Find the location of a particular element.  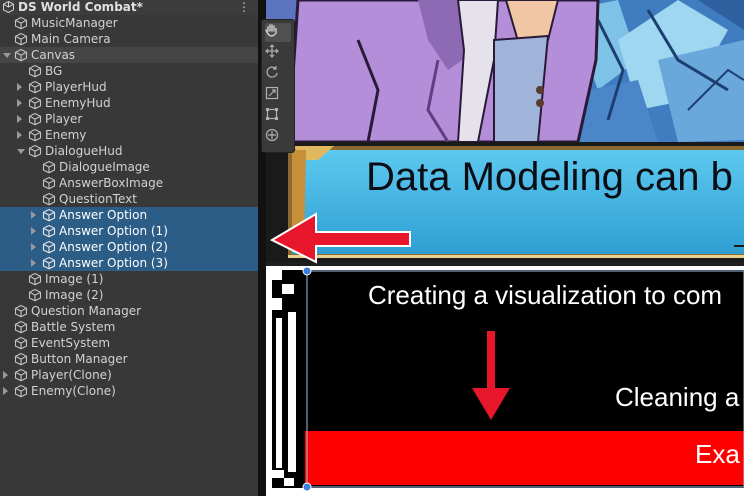

scale-tool-icon is located at coordinates (272, 93).